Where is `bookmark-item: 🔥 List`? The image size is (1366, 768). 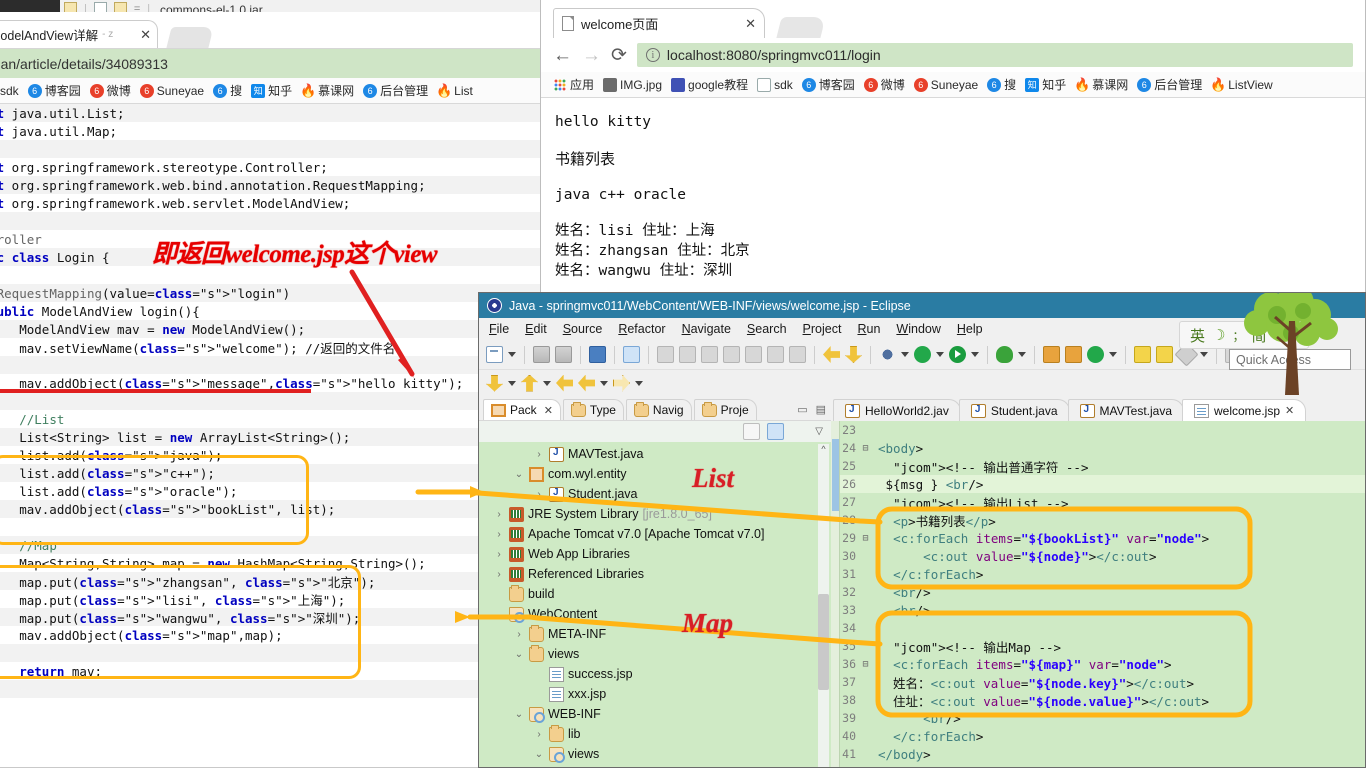 bookmark-item: 🔥 List is located at coordinates (454, 90).